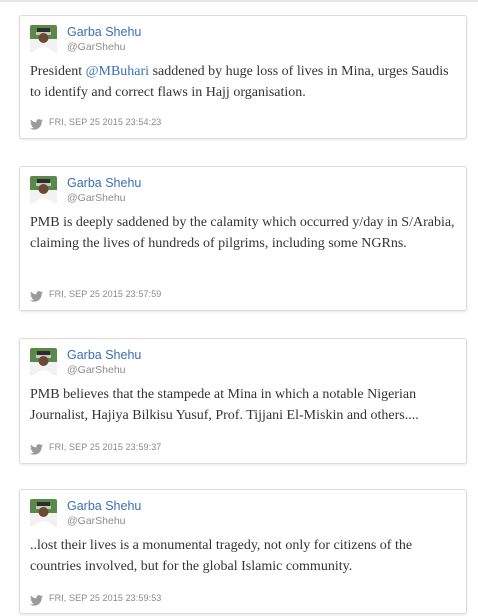 This screenshot has height=616, width=478. What do you see at coordinates (105, 447) in the screenshot?
I see `timestamp: FRI, SEP 25 2015 23:59:37` at bounding box center [105, 447].